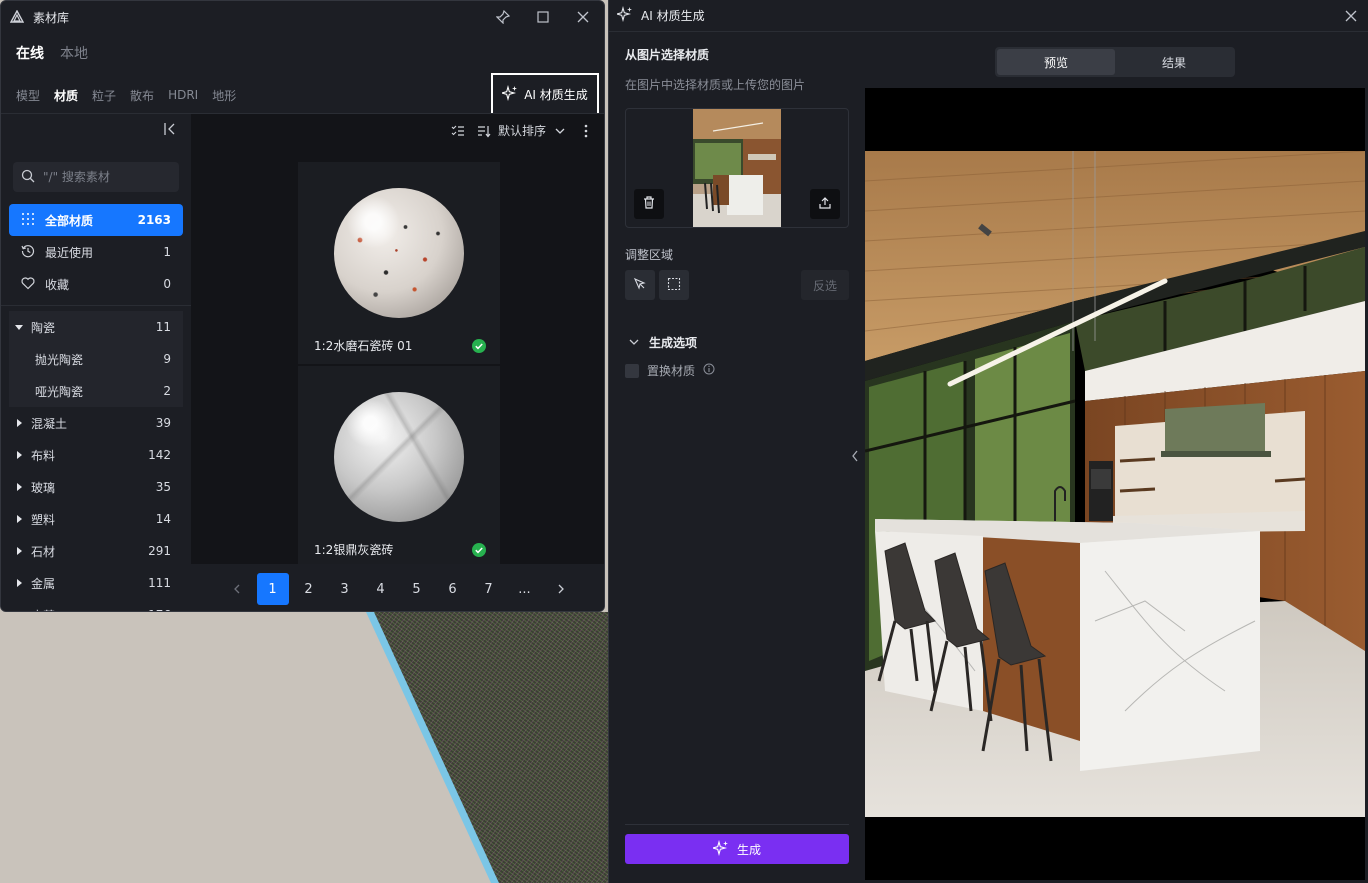 This screenshot has width=1368, height=883. I want to click on app-logo-icon, so click(17, 17).